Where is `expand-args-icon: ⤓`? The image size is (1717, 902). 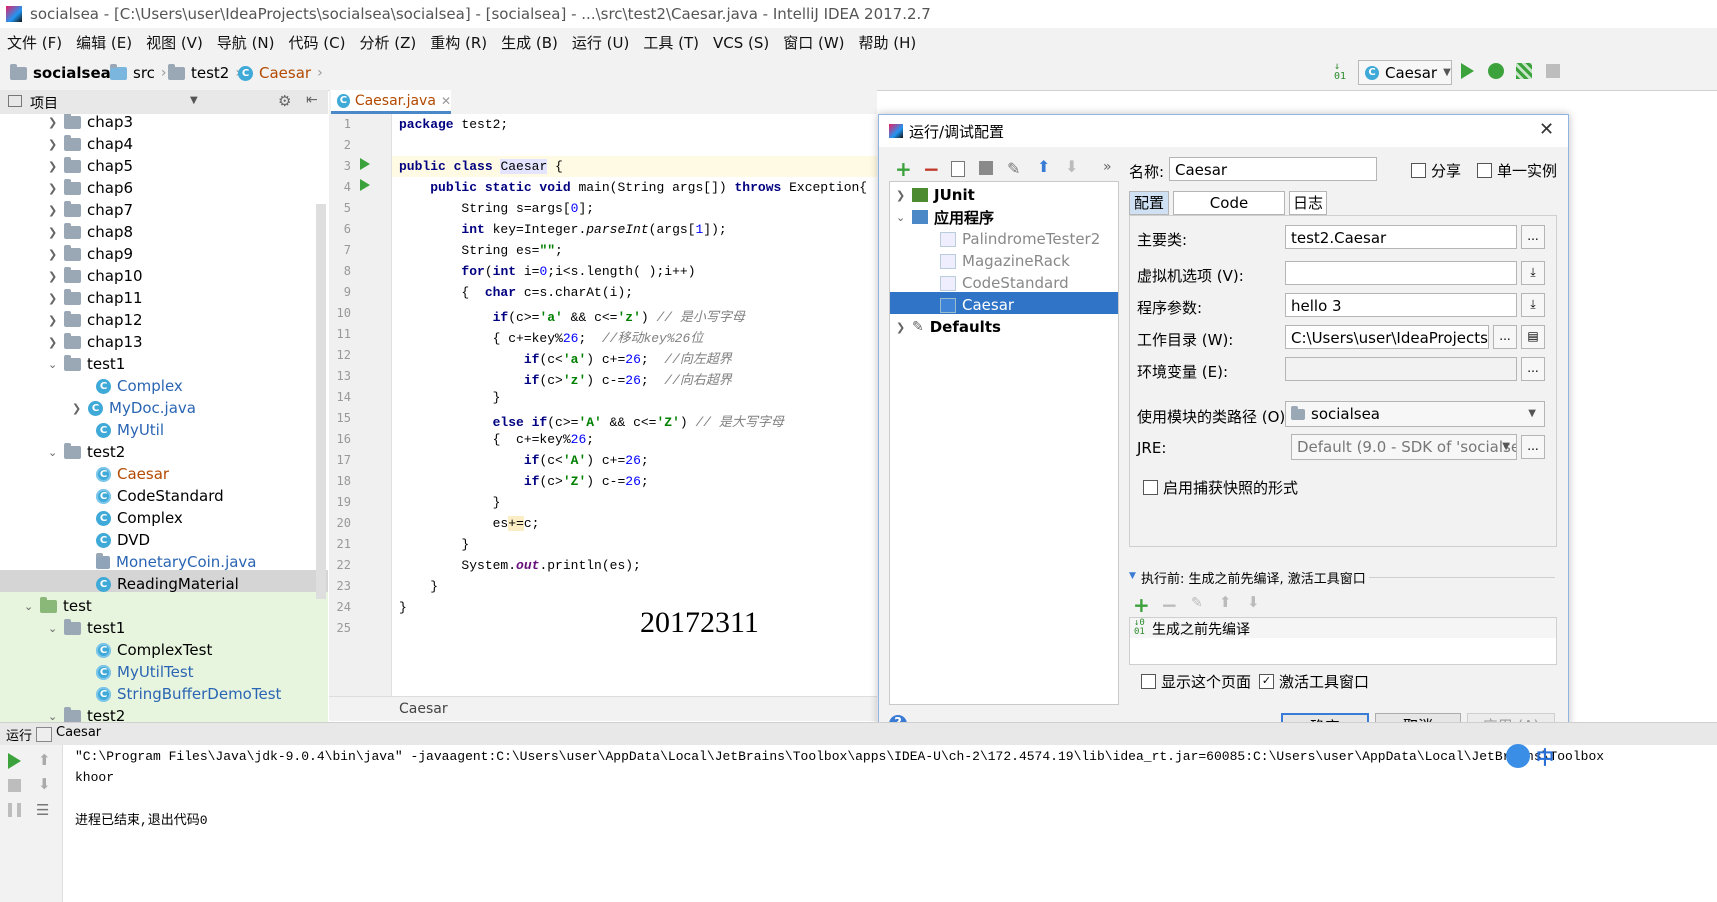
expand-args-icon: ⤓ is located at coordinates (1533, 305).